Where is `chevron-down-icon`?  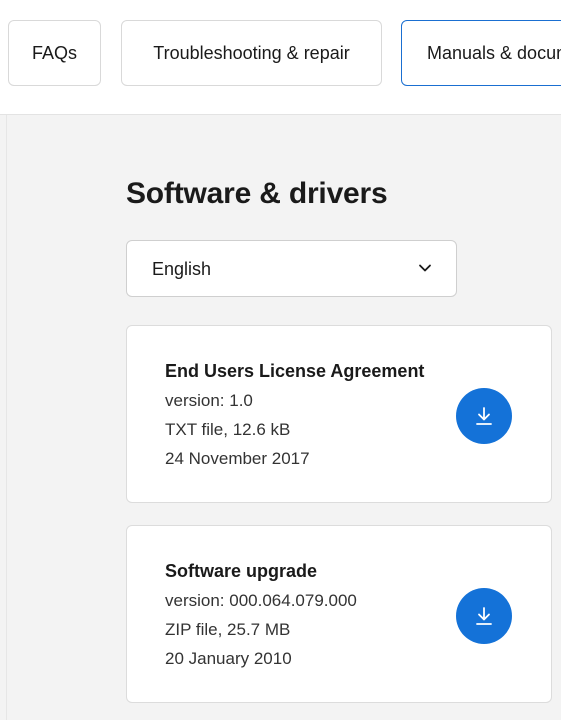 chevron-down-icon is located at coordinates (425, 268).